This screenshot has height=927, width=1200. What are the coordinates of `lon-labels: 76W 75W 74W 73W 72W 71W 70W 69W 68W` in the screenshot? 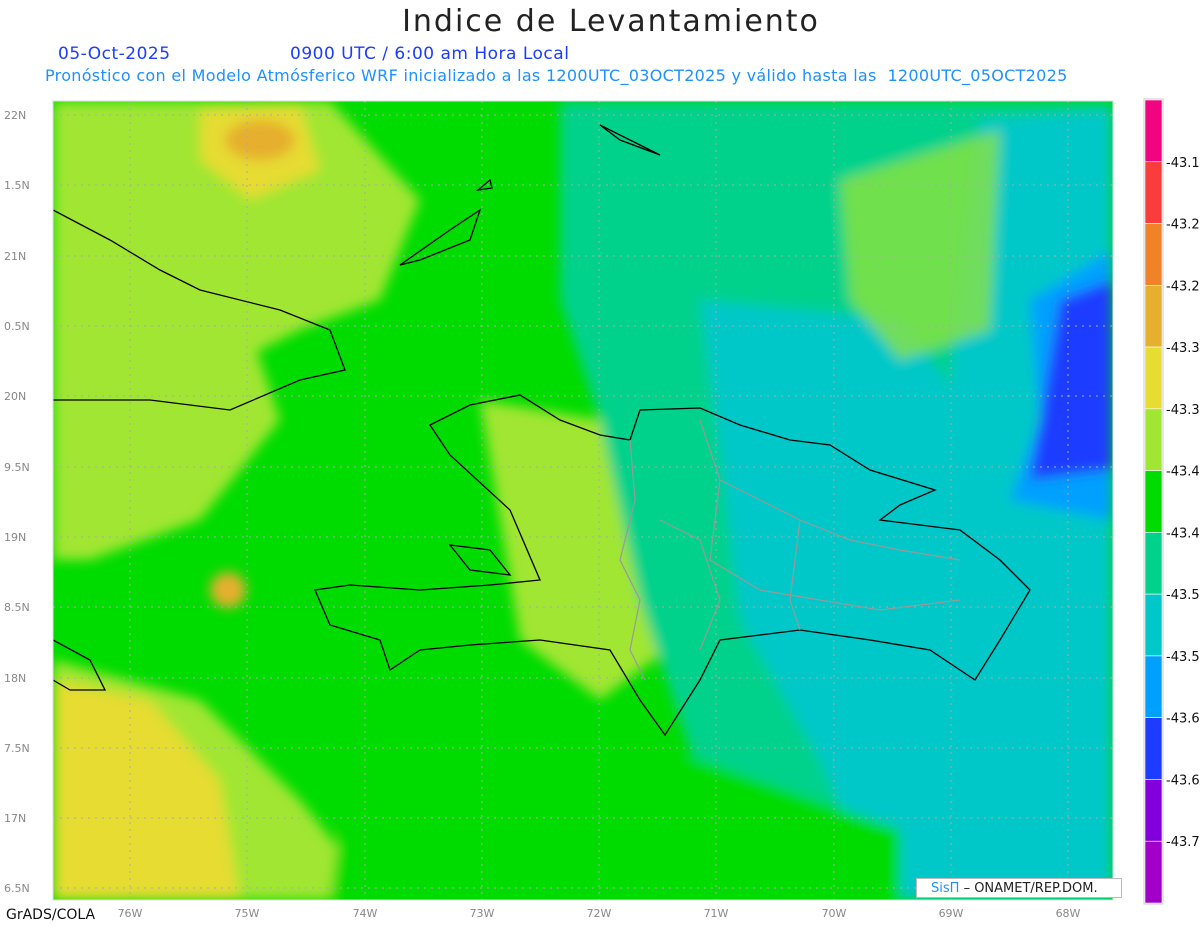 It's located at (599, 913).